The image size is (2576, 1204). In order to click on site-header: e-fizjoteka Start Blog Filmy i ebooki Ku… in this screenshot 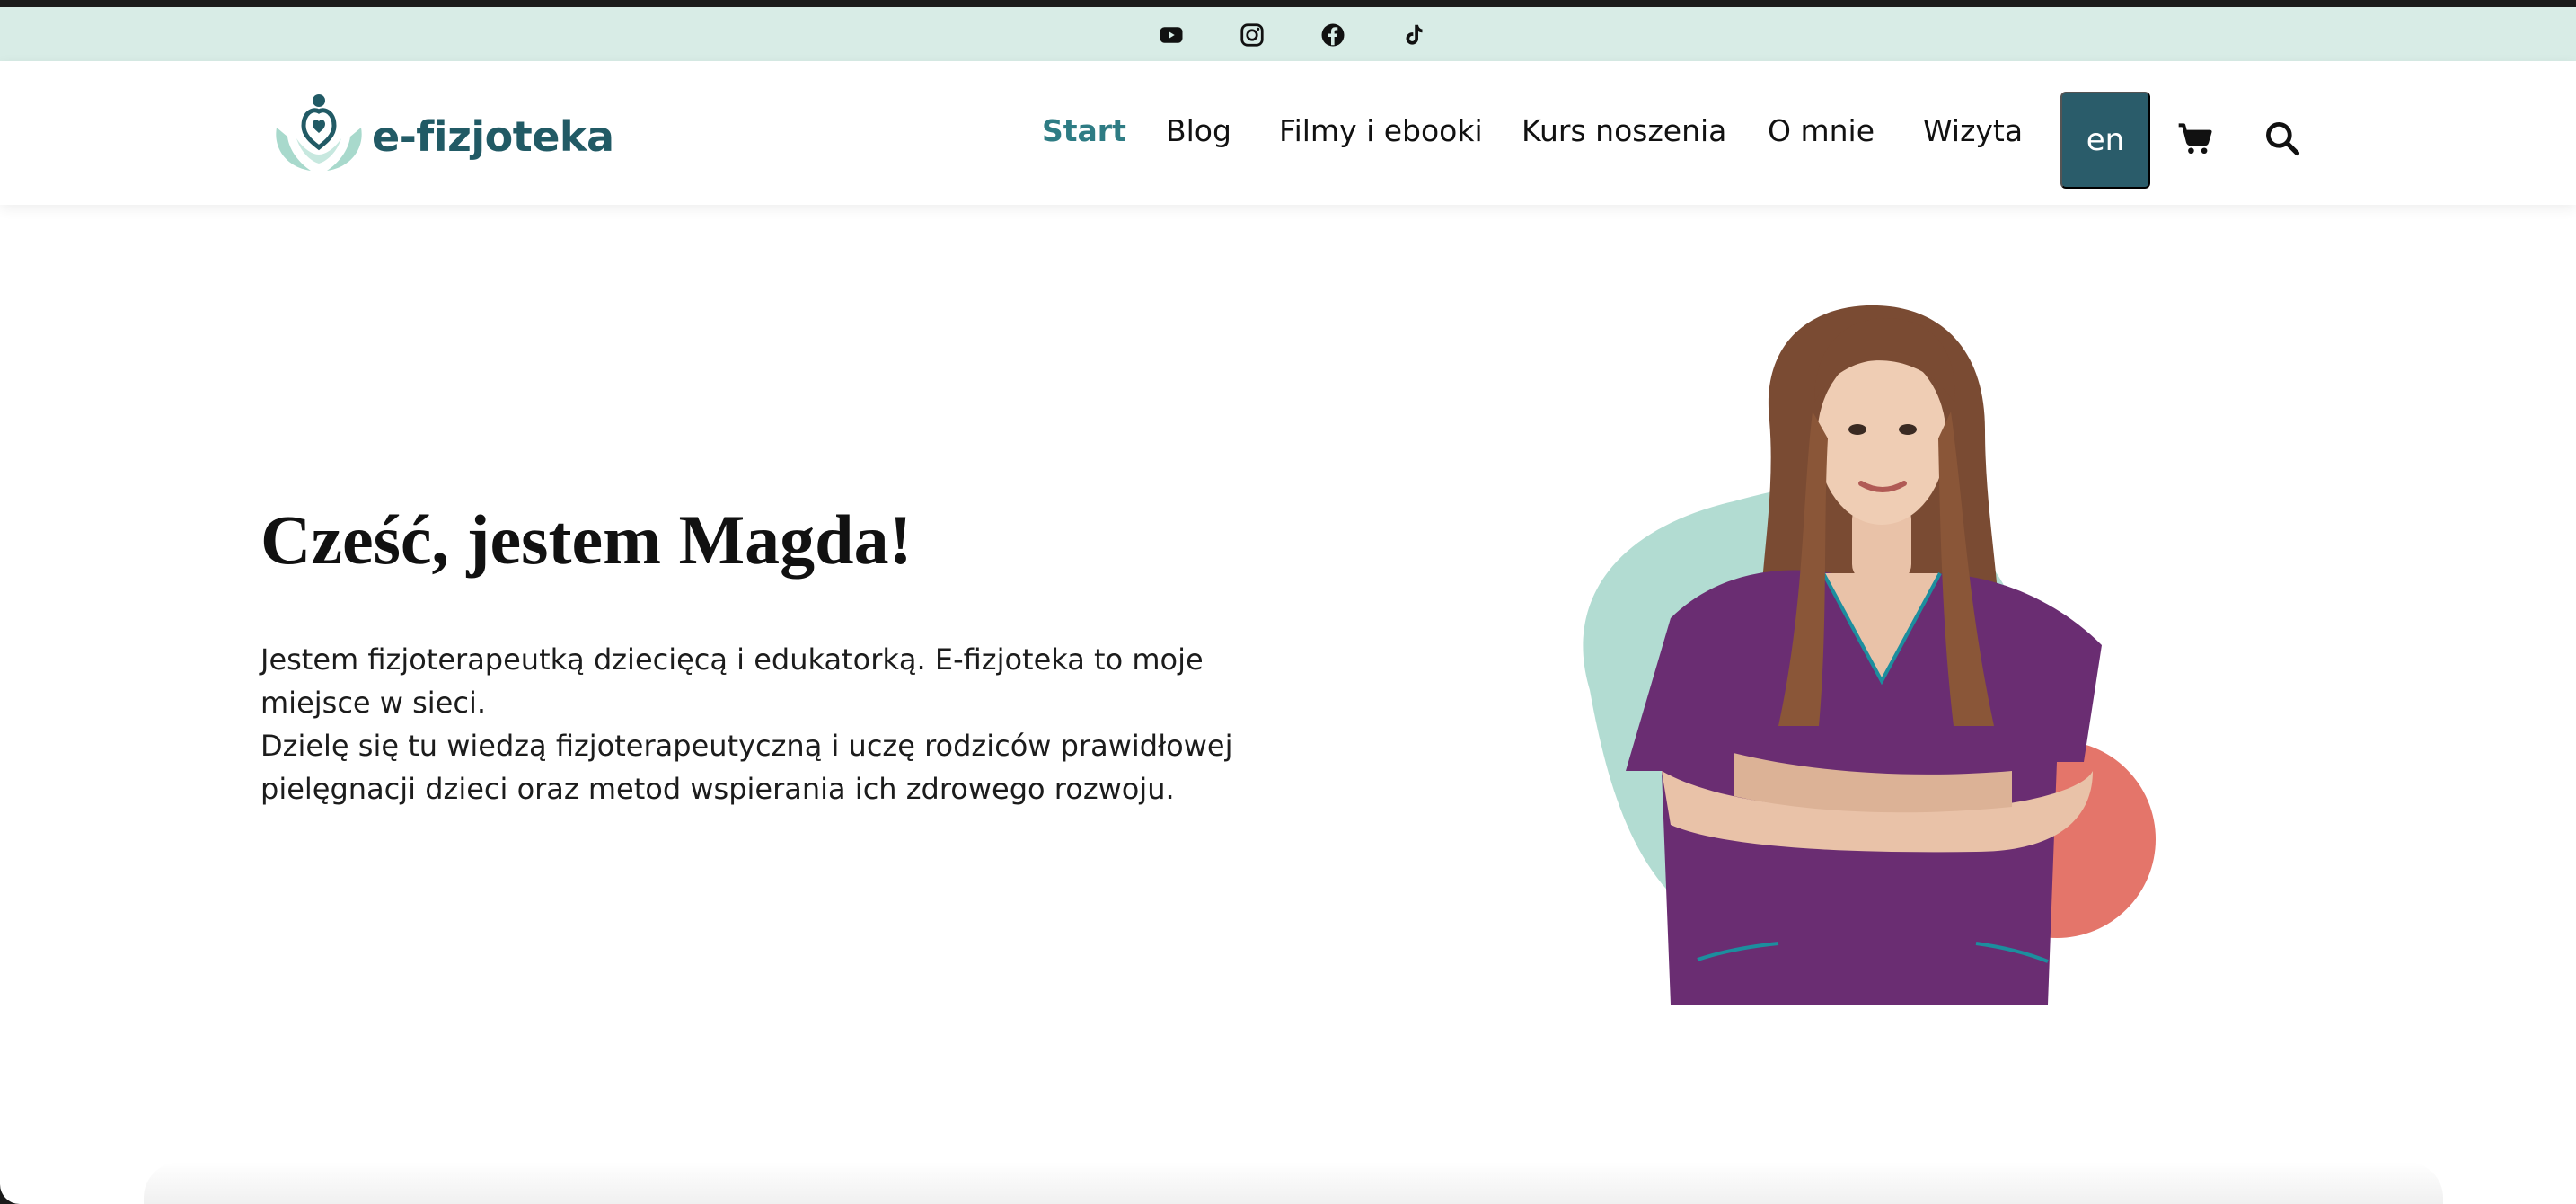, I will do `click(1288, 133)`.